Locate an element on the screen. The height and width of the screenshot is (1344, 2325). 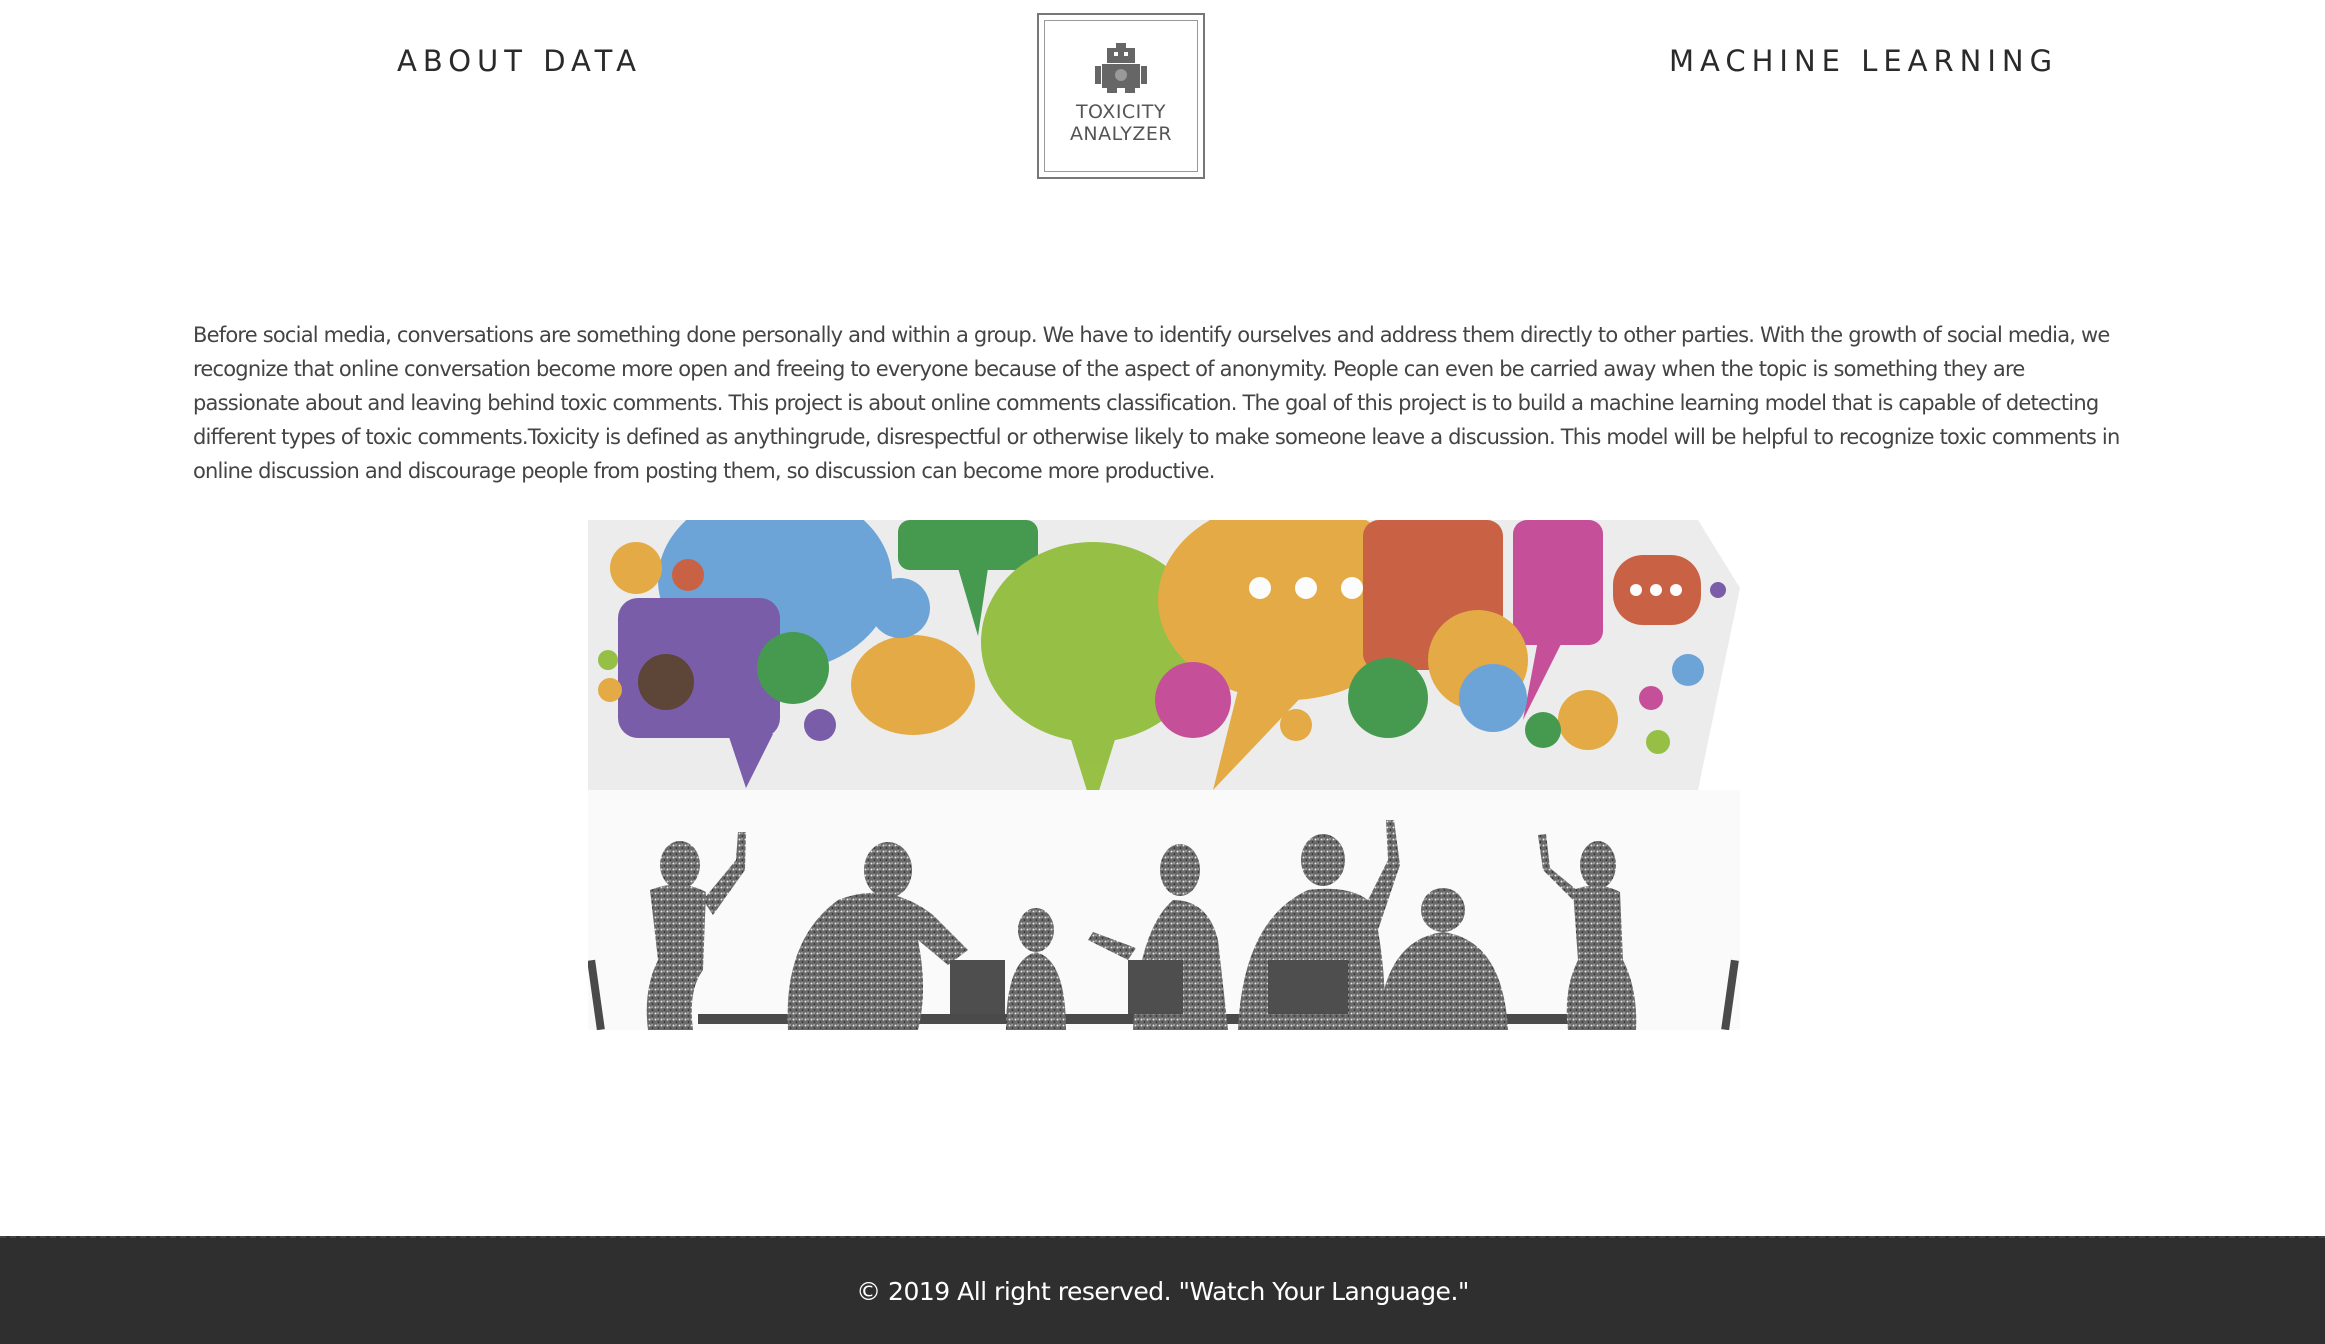
logo-text: TOXICITY ANALYZER is located at coordinates (1121, 123).